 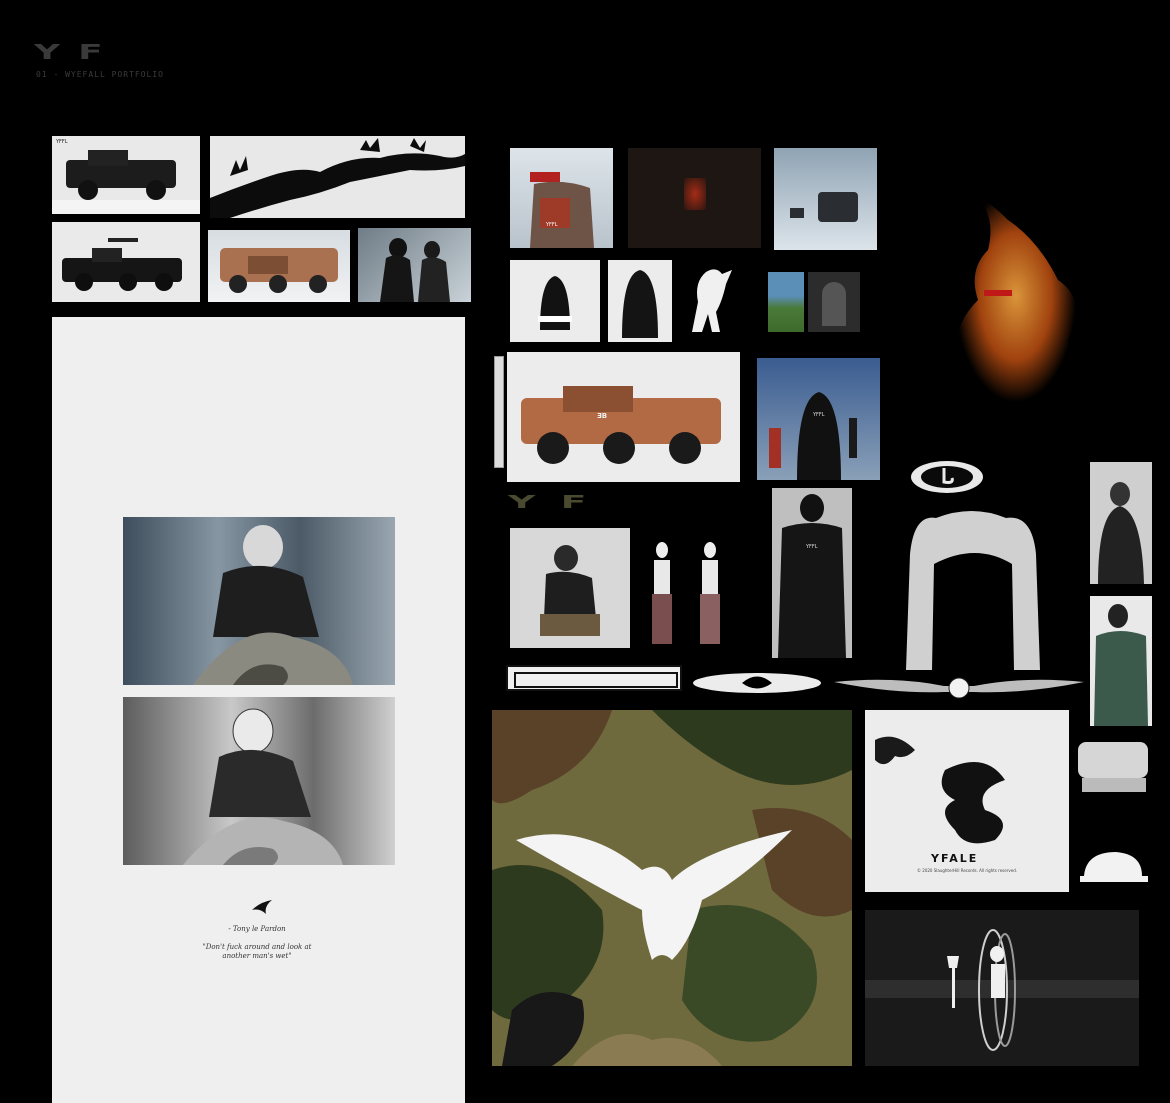 What do you see at coordinates (499, 412) in the screenshot?
I see `vertical-badge-strip` at bounding box center [499, 412].